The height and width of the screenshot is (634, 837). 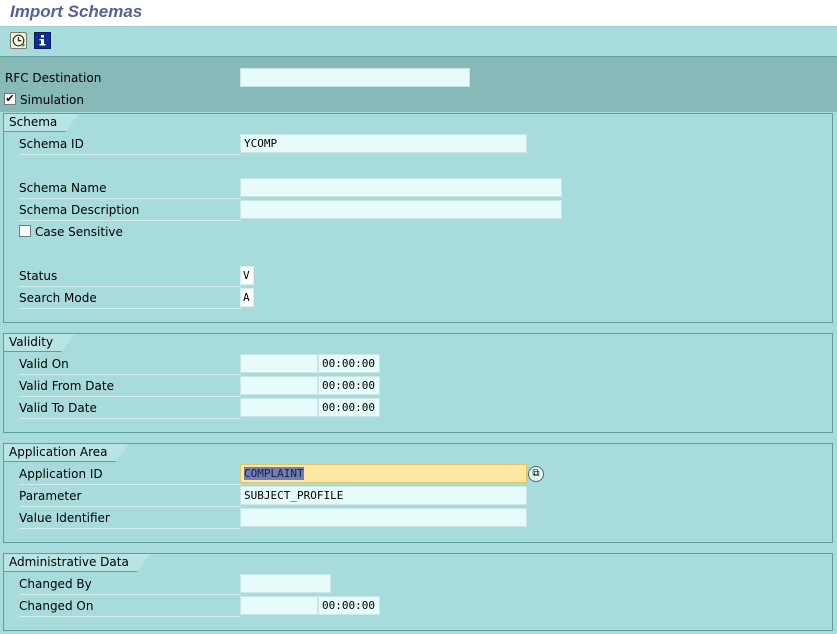 What do you see at coordinates (130, 145) in the screenshot?
I see `schema-id-label: Schema ID` at bounding box center [130, 145].